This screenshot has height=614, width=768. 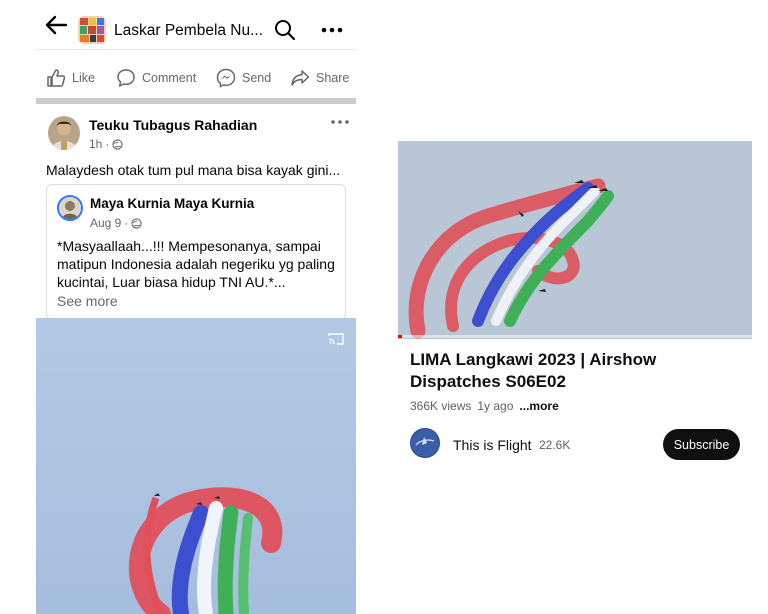 I want to click on messenger-icon, so click(x=226, y=78).